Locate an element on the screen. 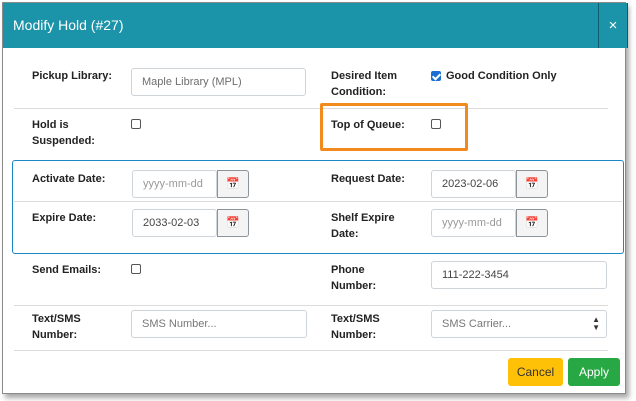  dialog-header: Modify Hold (#27) × is located at coordinates (315, 25).